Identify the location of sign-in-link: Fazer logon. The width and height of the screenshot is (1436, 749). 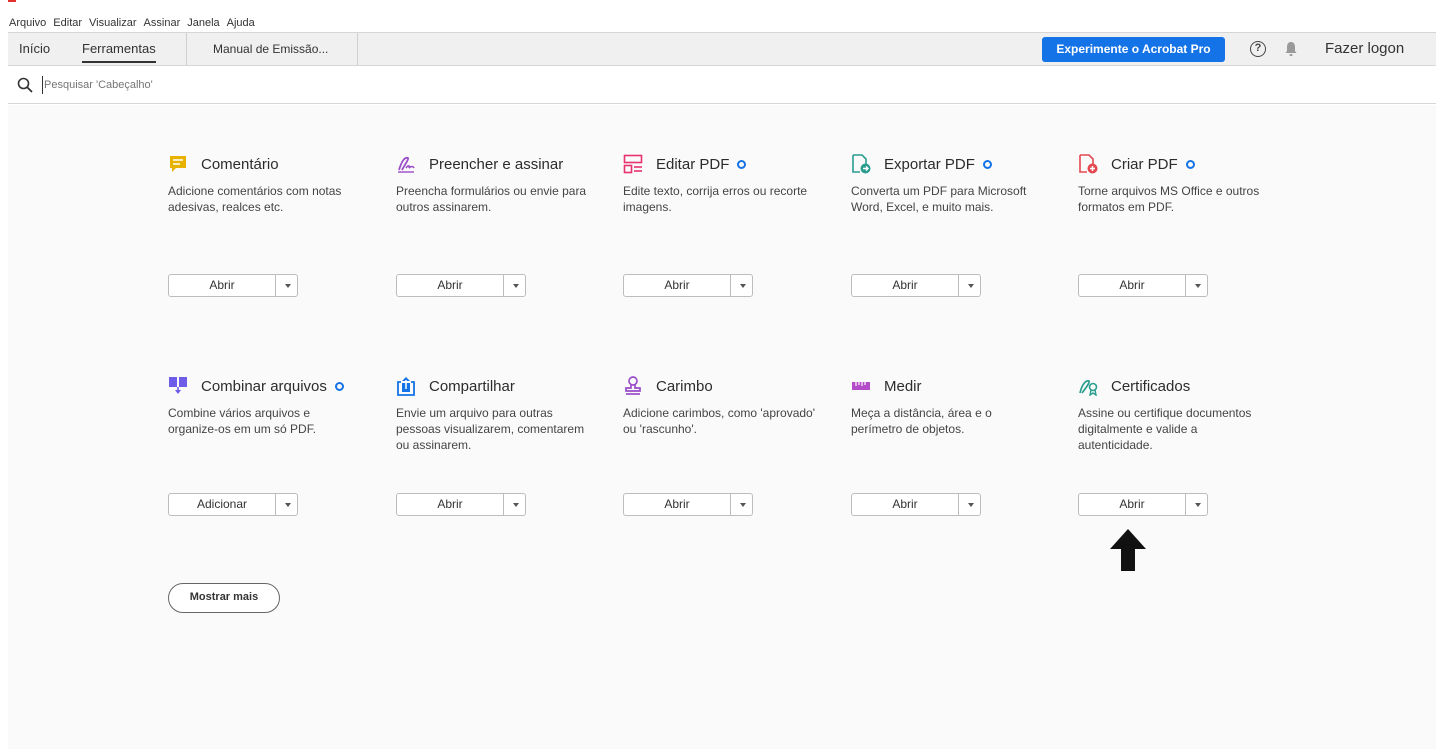
(1364, 49).